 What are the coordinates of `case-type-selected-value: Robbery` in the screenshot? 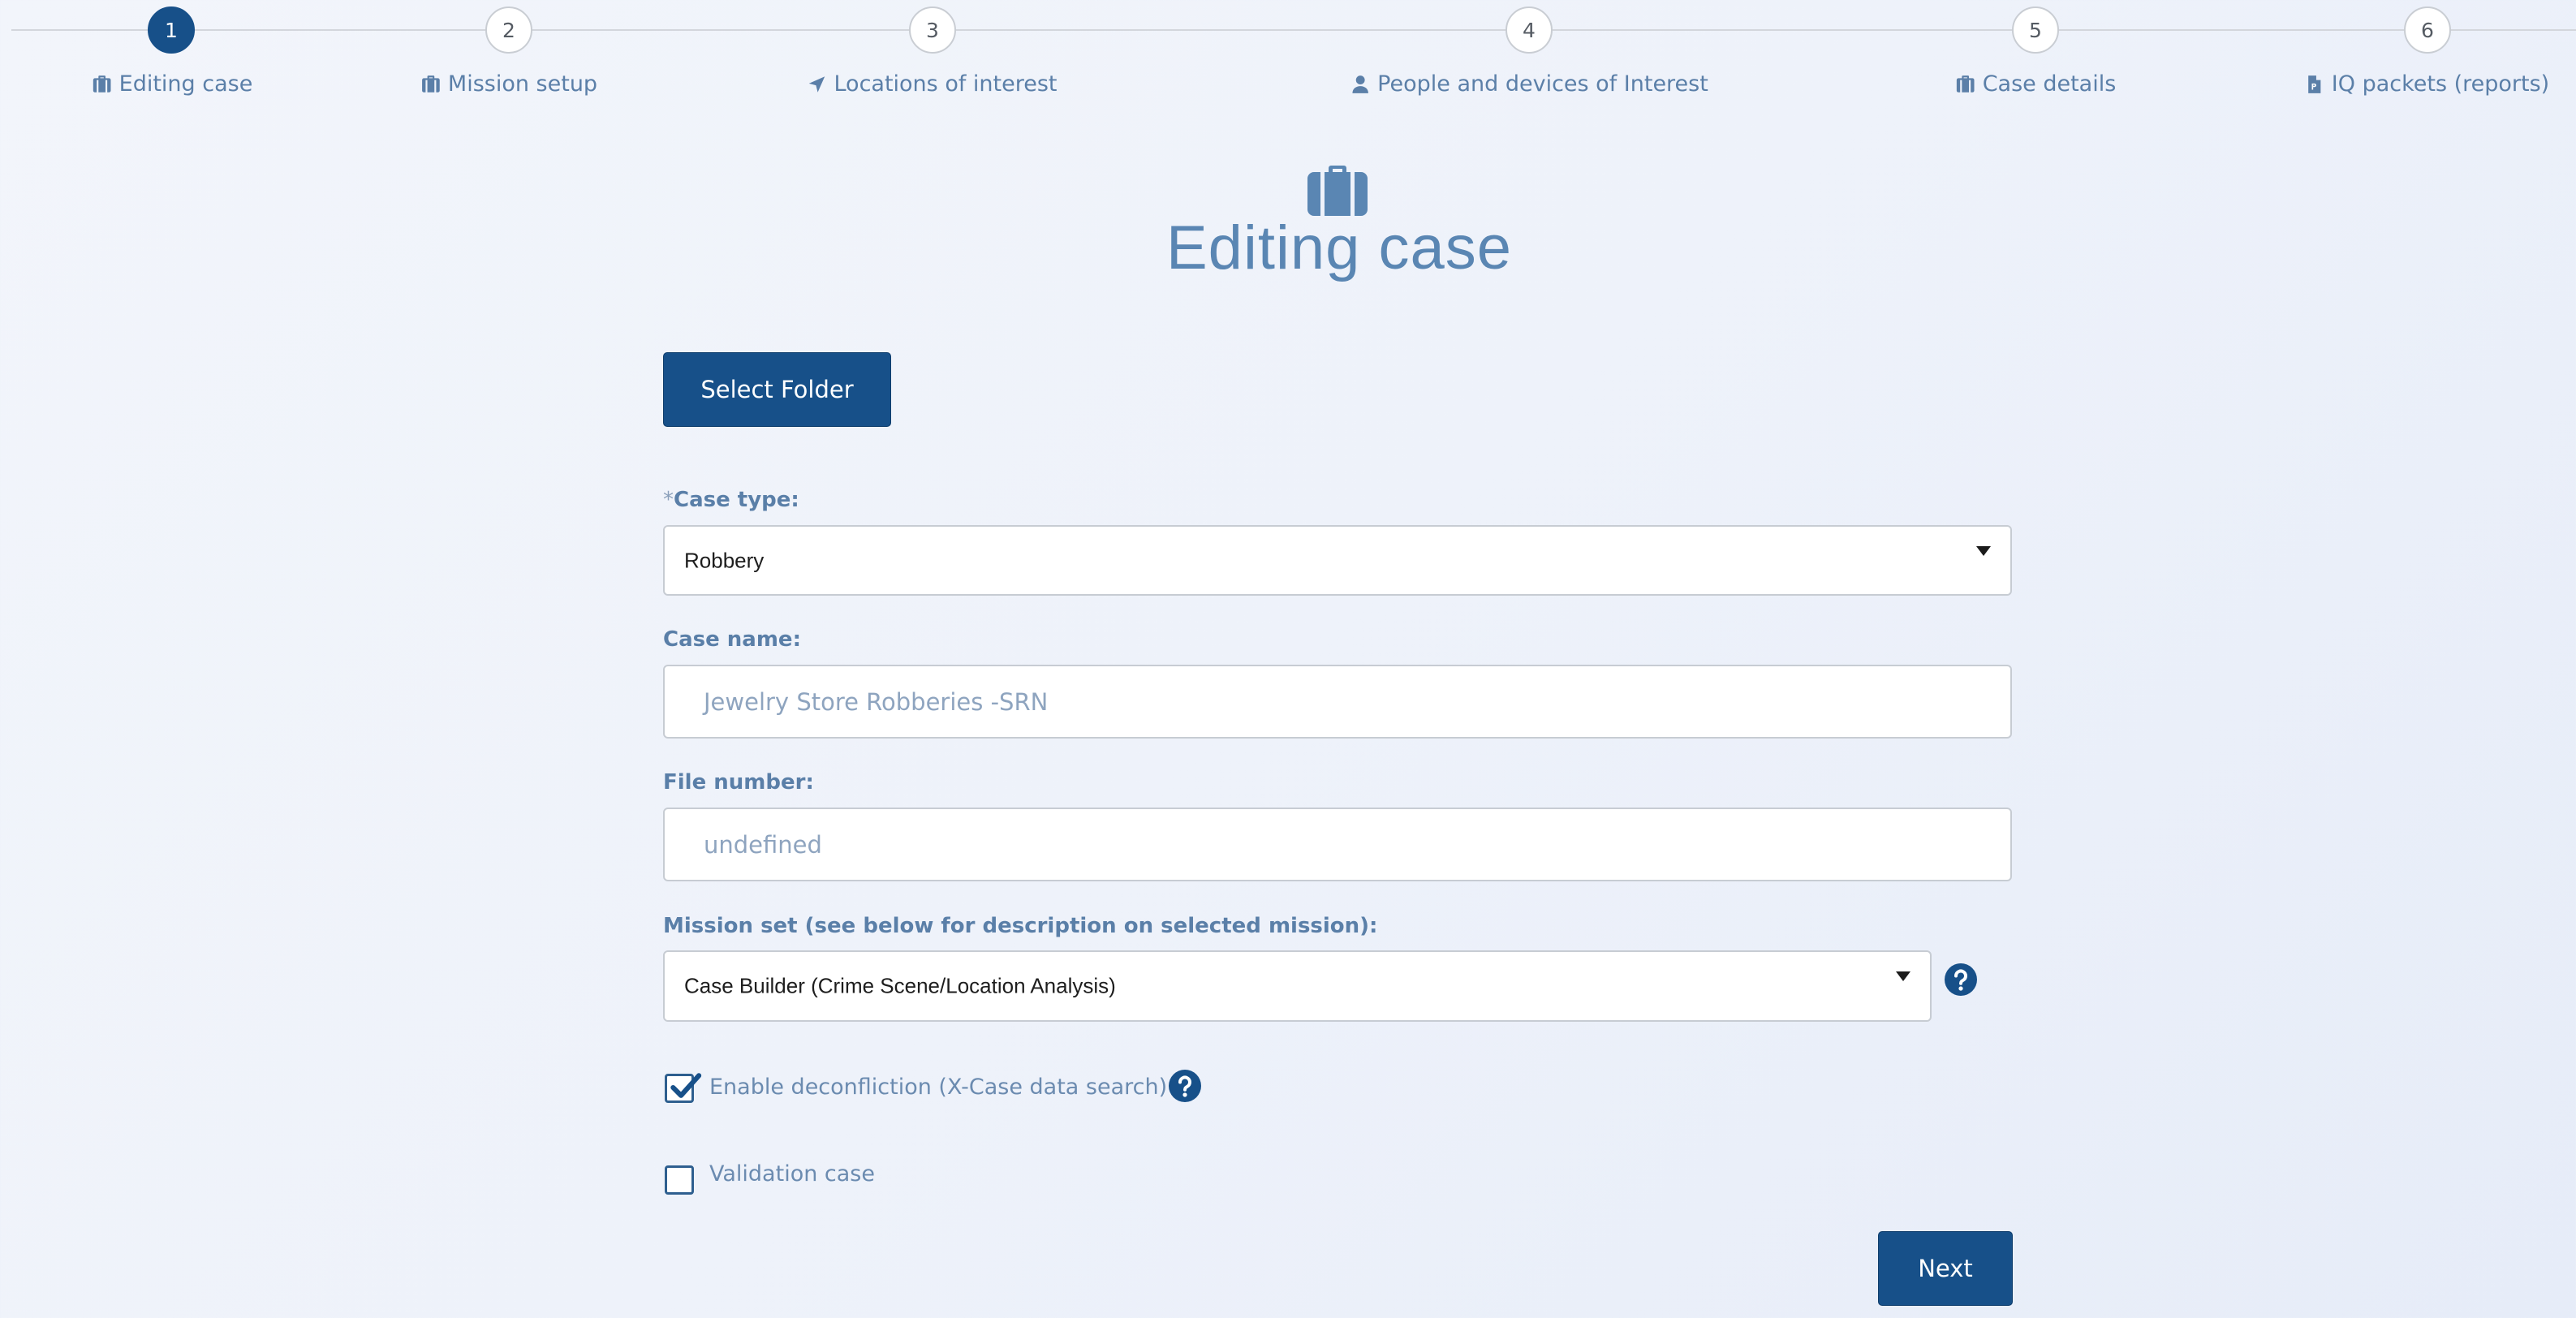 It's located at (724, 560).